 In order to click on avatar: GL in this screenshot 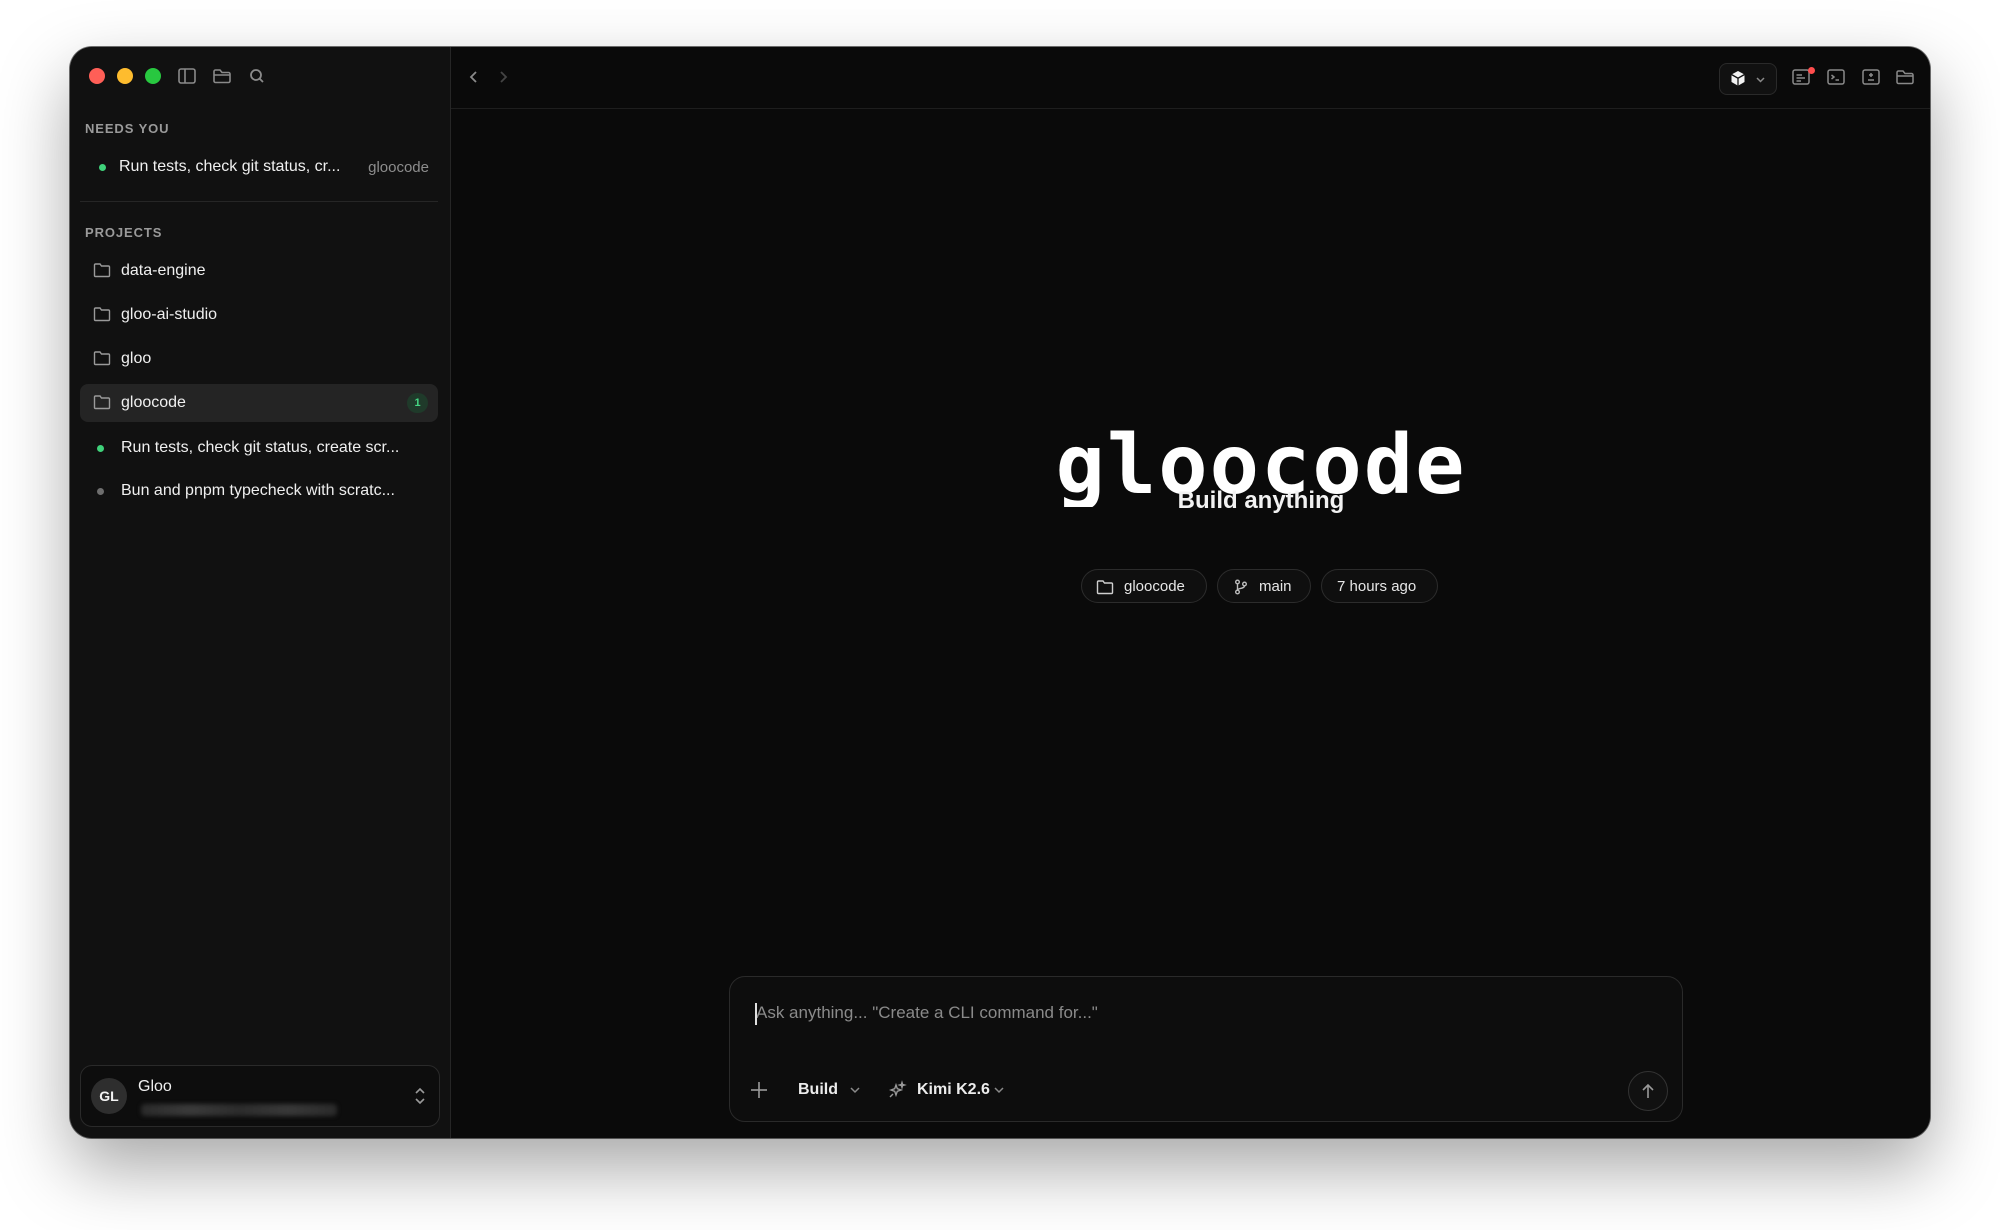, I will do `click(109, 1096)`.